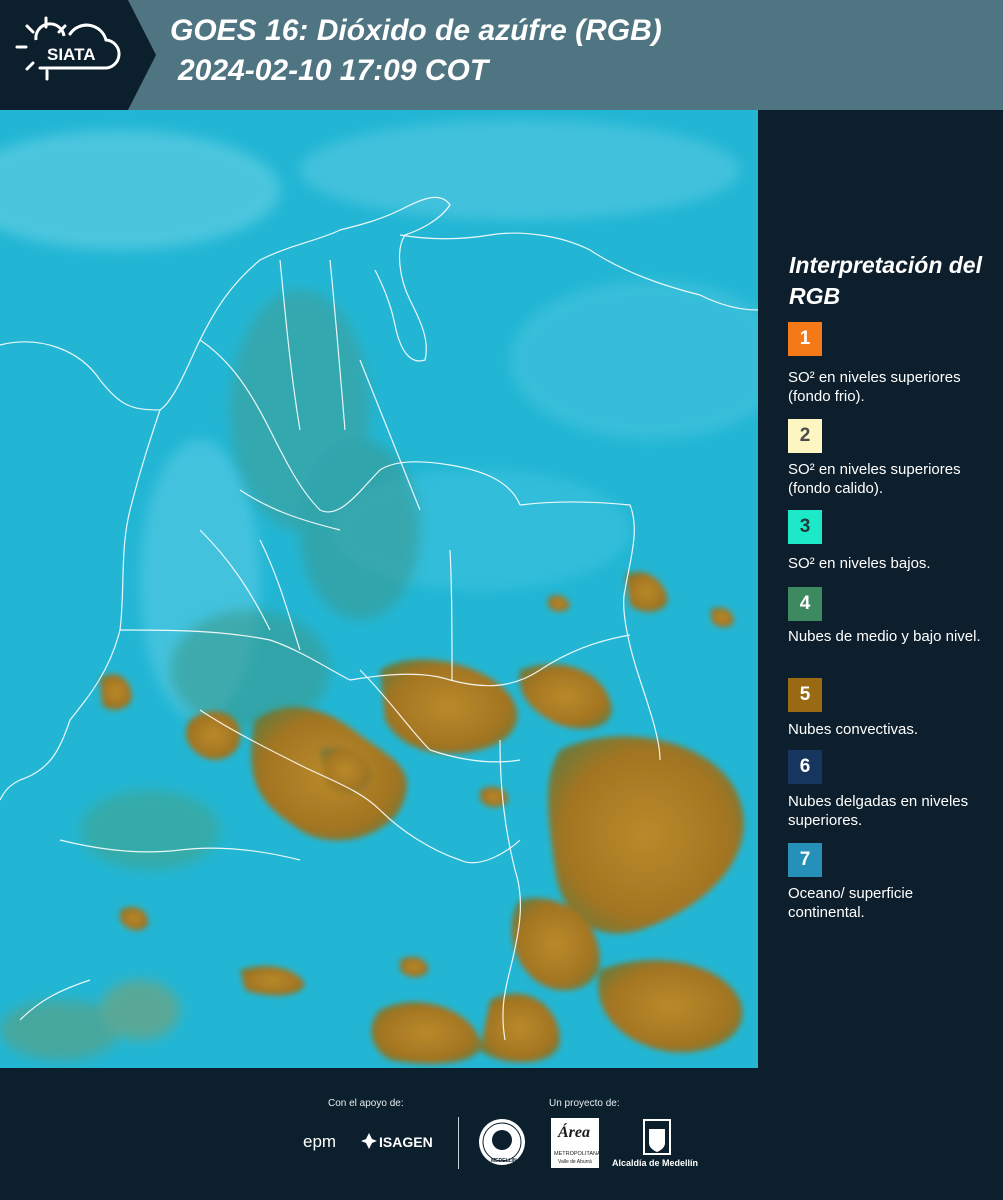 This screenshot has height=1200, width=1003. What do you see at coordinates (584, 1103) in the screenshot?
I see `project-label: Un proyecto de:` at bounding box center [584, 1103].